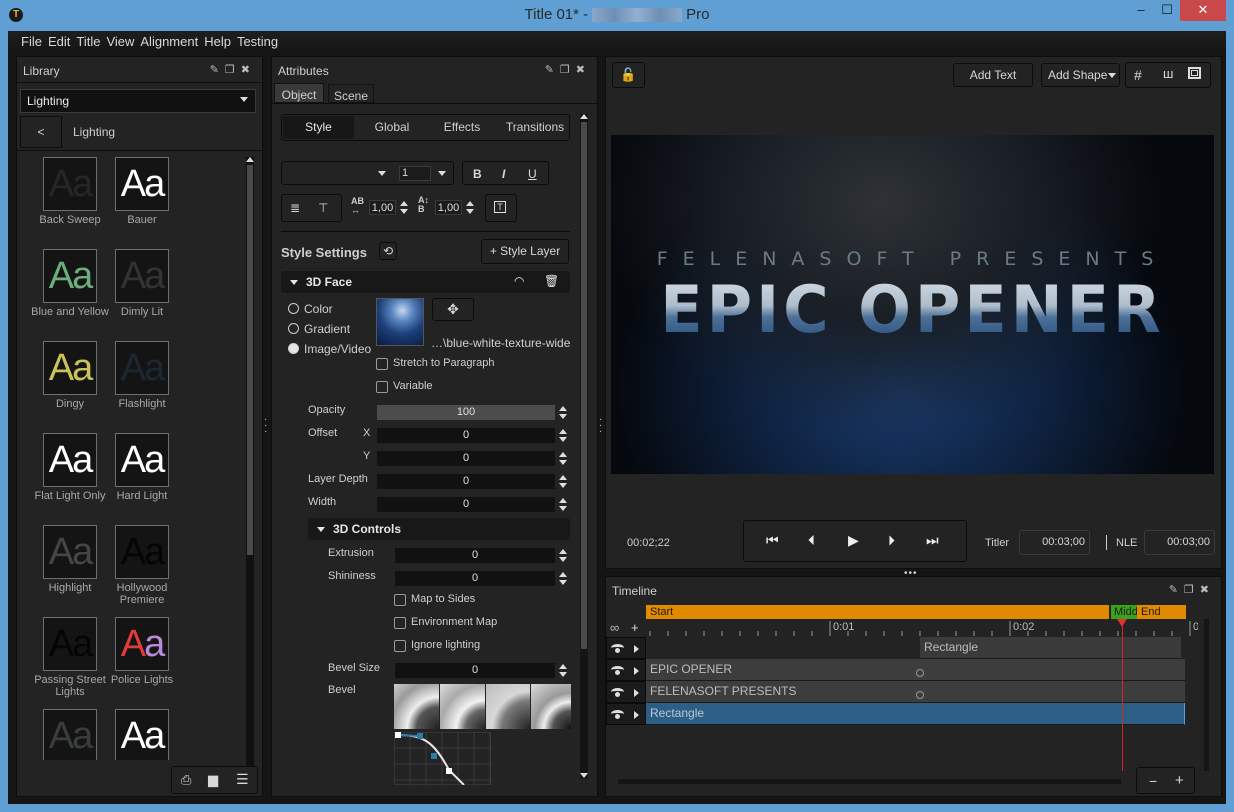  I want to click on menu-title: Title, so click(88, 40).